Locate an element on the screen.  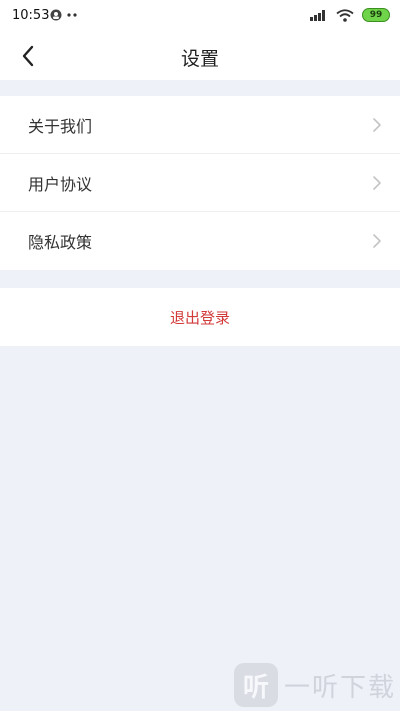
menu-item-privacy-policy: 隐私政策 is located at coordinates (200, 241).